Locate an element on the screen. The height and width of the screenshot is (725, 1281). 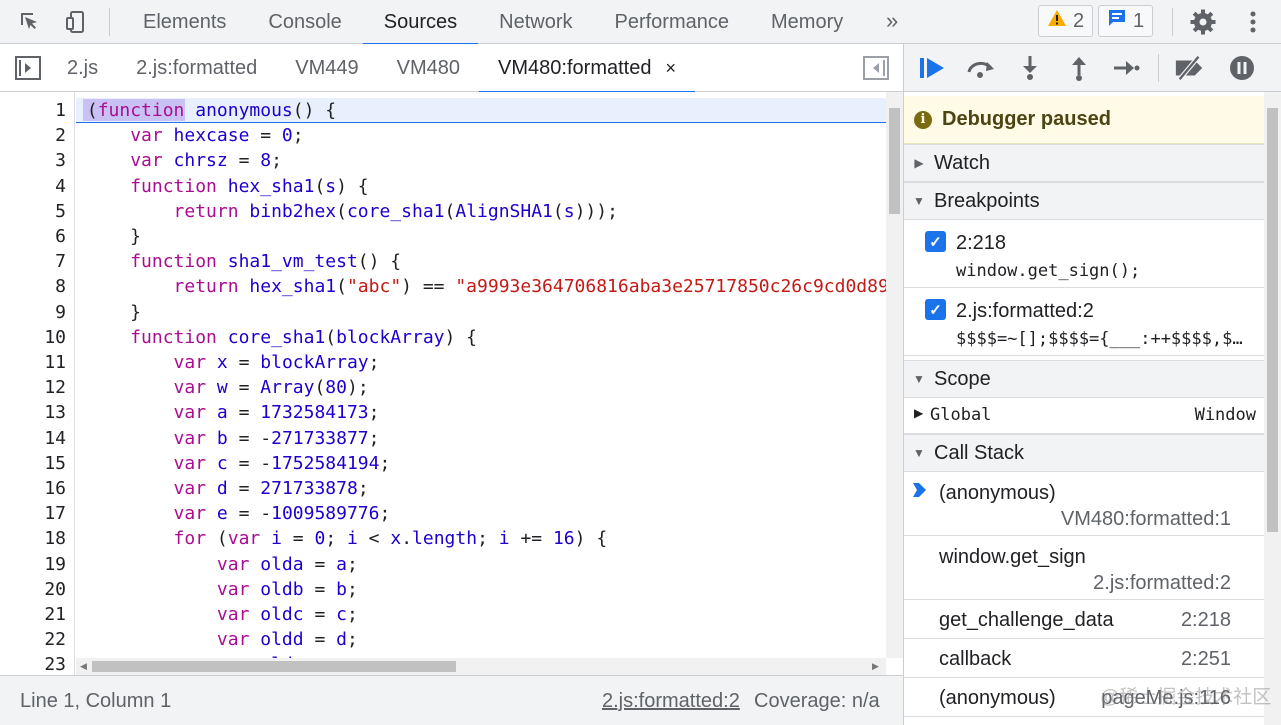
code-line: var hexcase = 0; is located at coordinates (189, 135).